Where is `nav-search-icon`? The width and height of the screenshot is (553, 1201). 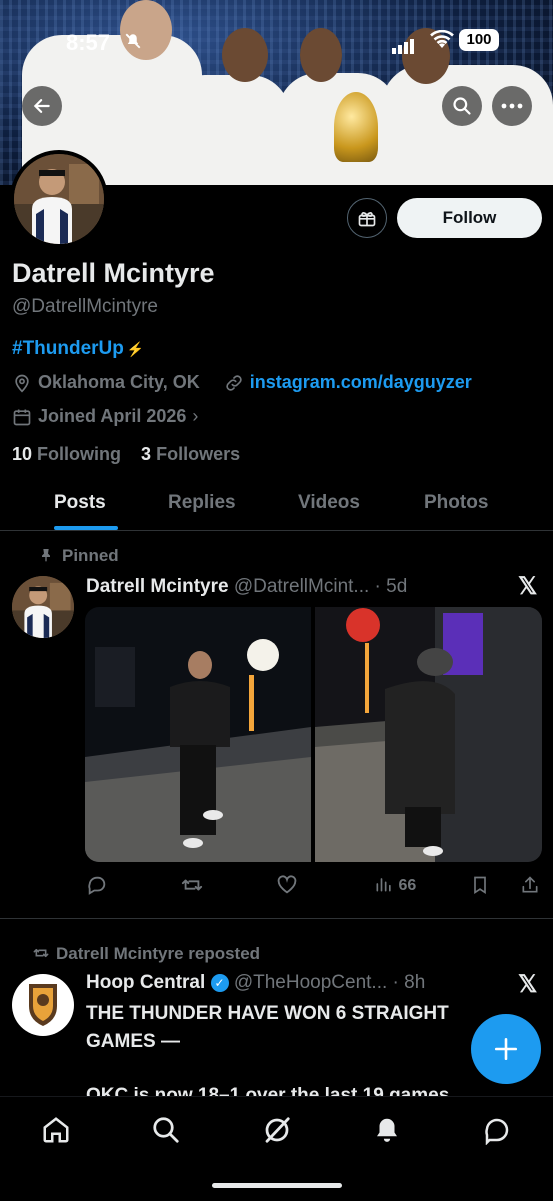
nav-search-icon is located at coordinates (166, 1130).